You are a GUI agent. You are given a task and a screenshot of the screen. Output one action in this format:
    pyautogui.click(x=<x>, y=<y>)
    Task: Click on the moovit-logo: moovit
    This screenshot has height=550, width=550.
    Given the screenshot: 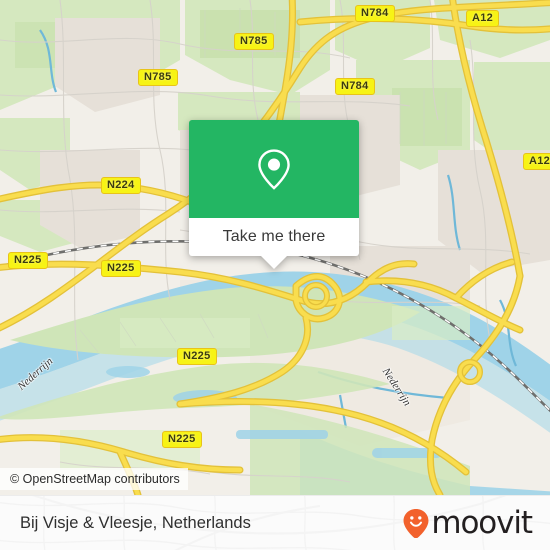 What is the action you would take?
    pyautogui.click(x=467, y=523)
    